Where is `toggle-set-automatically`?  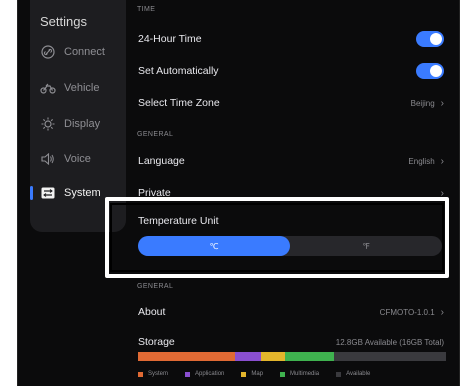 toggle-set-automatically is located at coordinates (430, 71).